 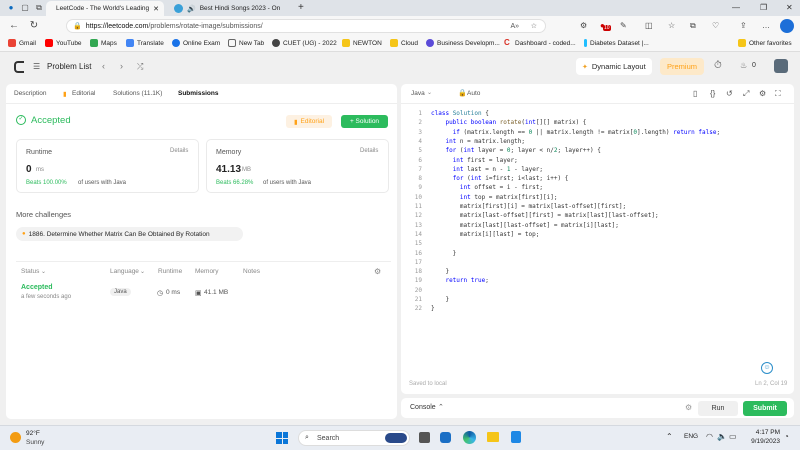 What do you see at coordinates (682, 66) in the screenshot?
I see `premium-button: Premium` at bounding box center [682, 66].